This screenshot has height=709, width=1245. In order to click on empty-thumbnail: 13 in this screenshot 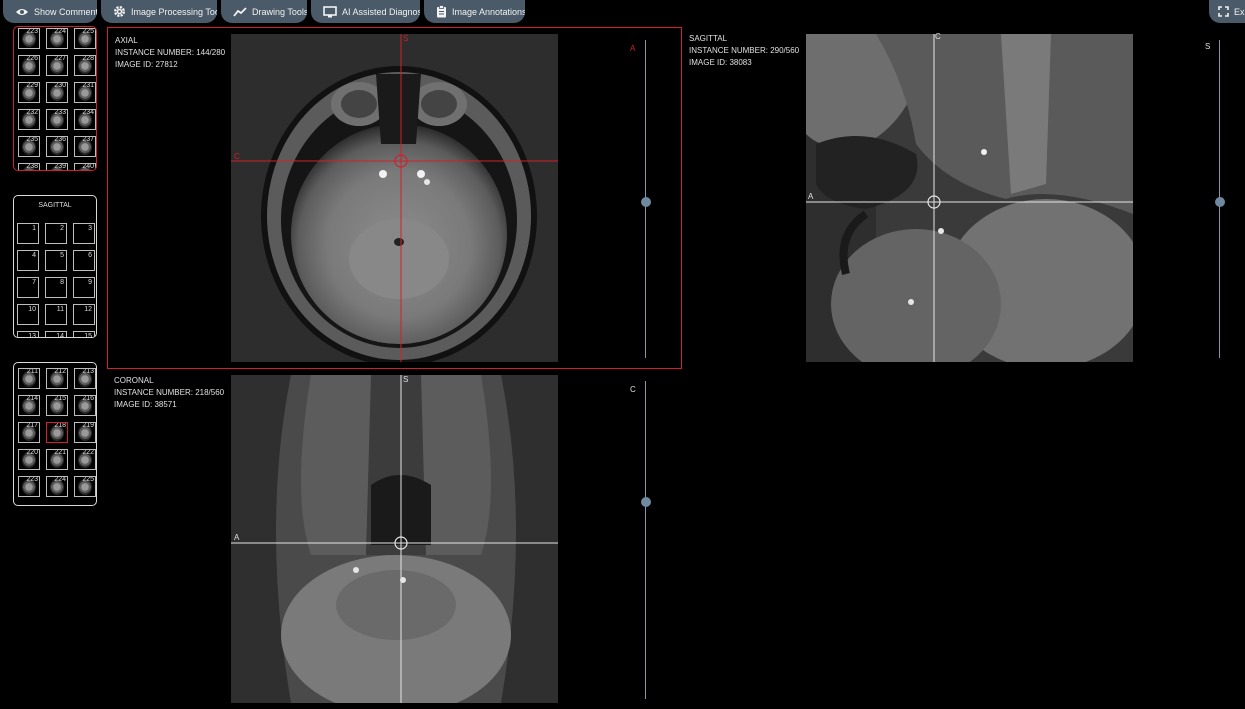, I will do `click(28, 334)`.